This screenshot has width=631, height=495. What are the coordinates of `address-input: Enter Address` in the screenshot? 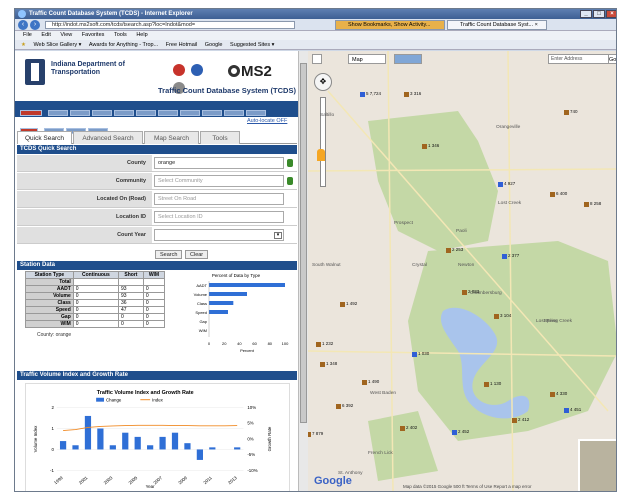 It's located at (580, 59).